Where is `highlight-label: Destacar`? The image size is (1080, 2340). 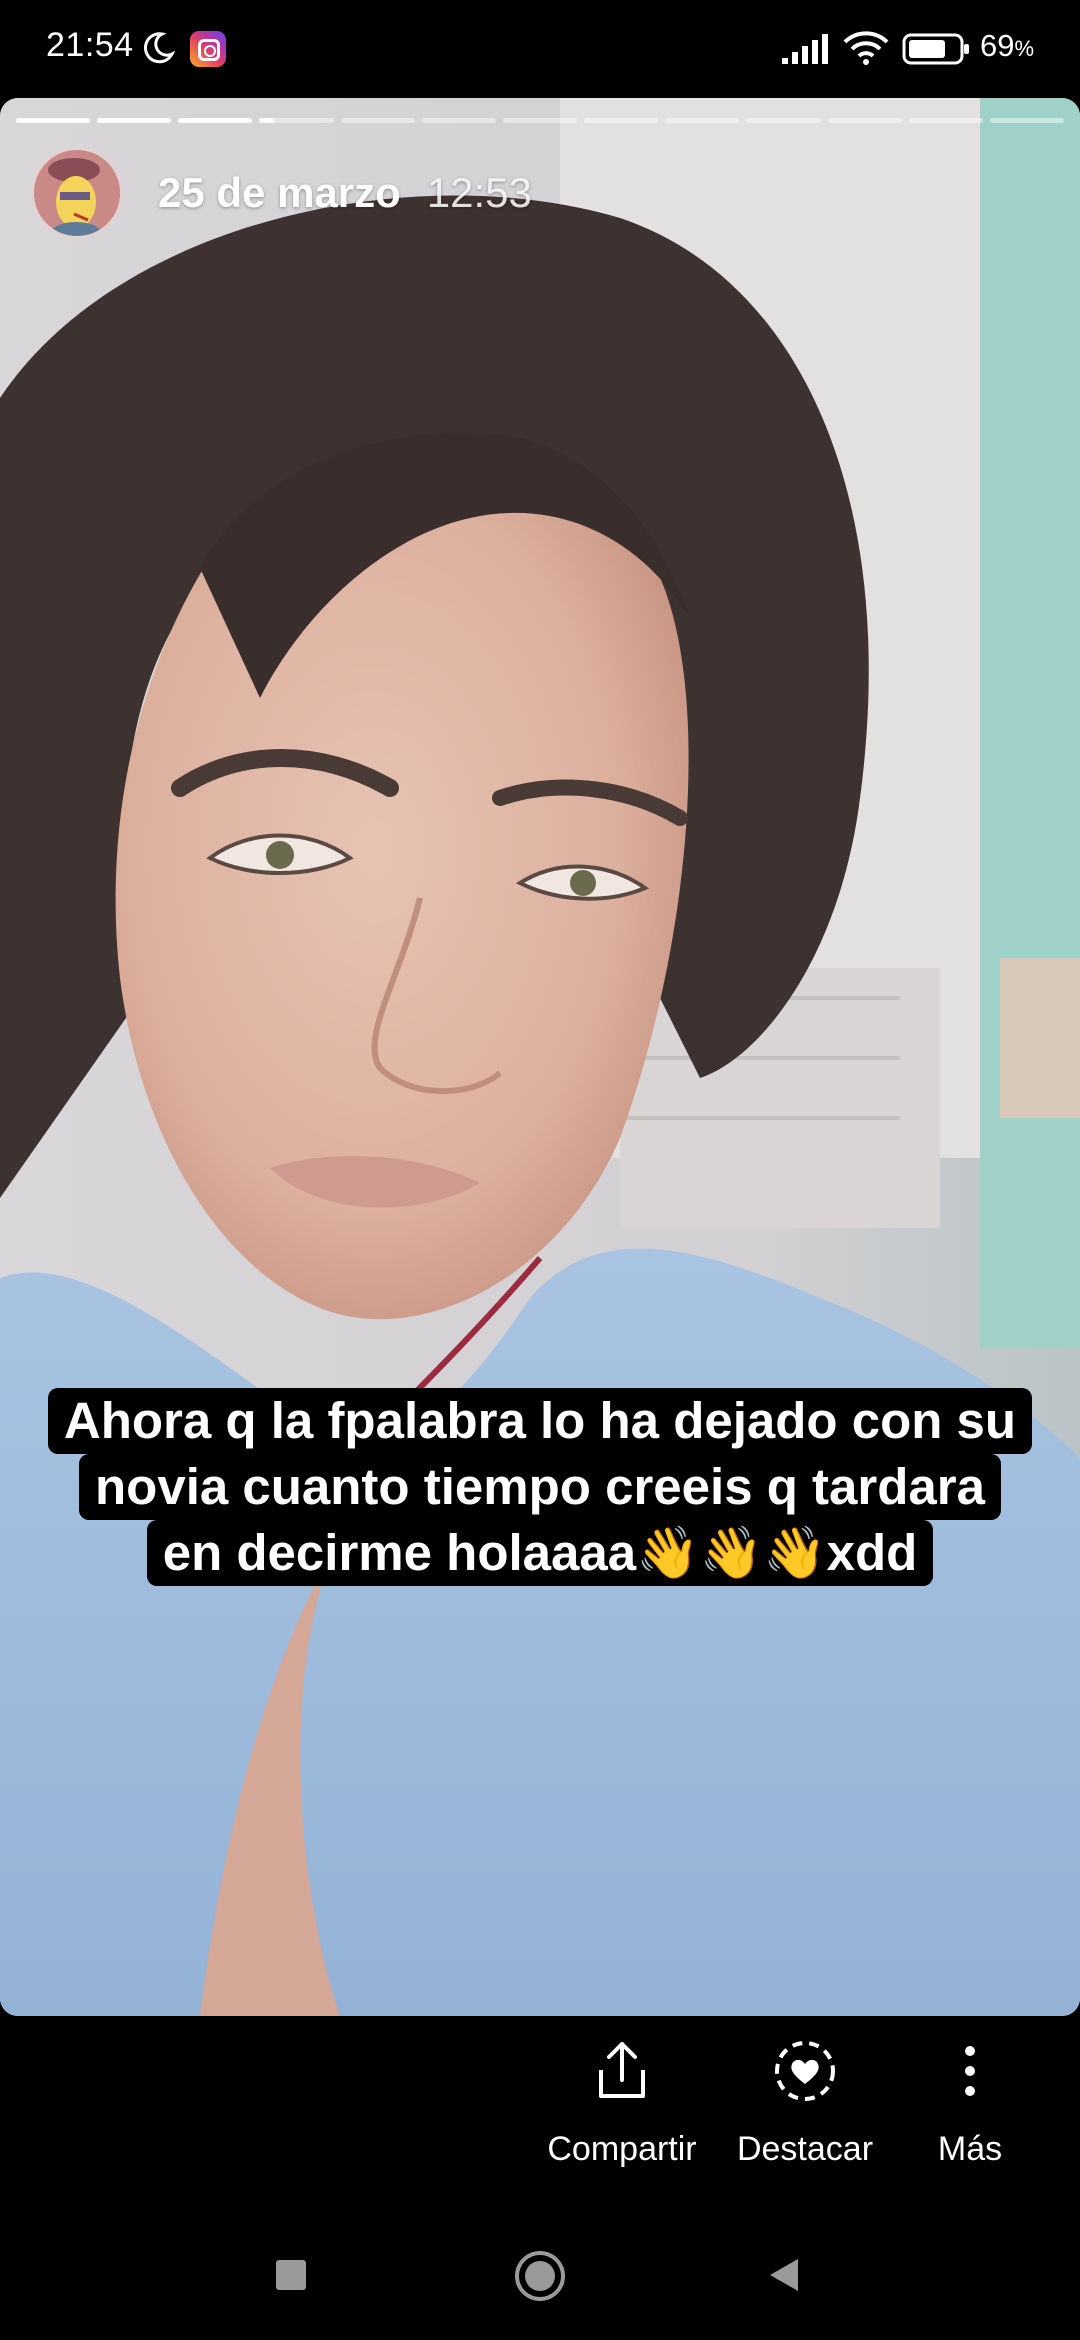 highlight-label: Destacar is located at coordinates (805, 2149).